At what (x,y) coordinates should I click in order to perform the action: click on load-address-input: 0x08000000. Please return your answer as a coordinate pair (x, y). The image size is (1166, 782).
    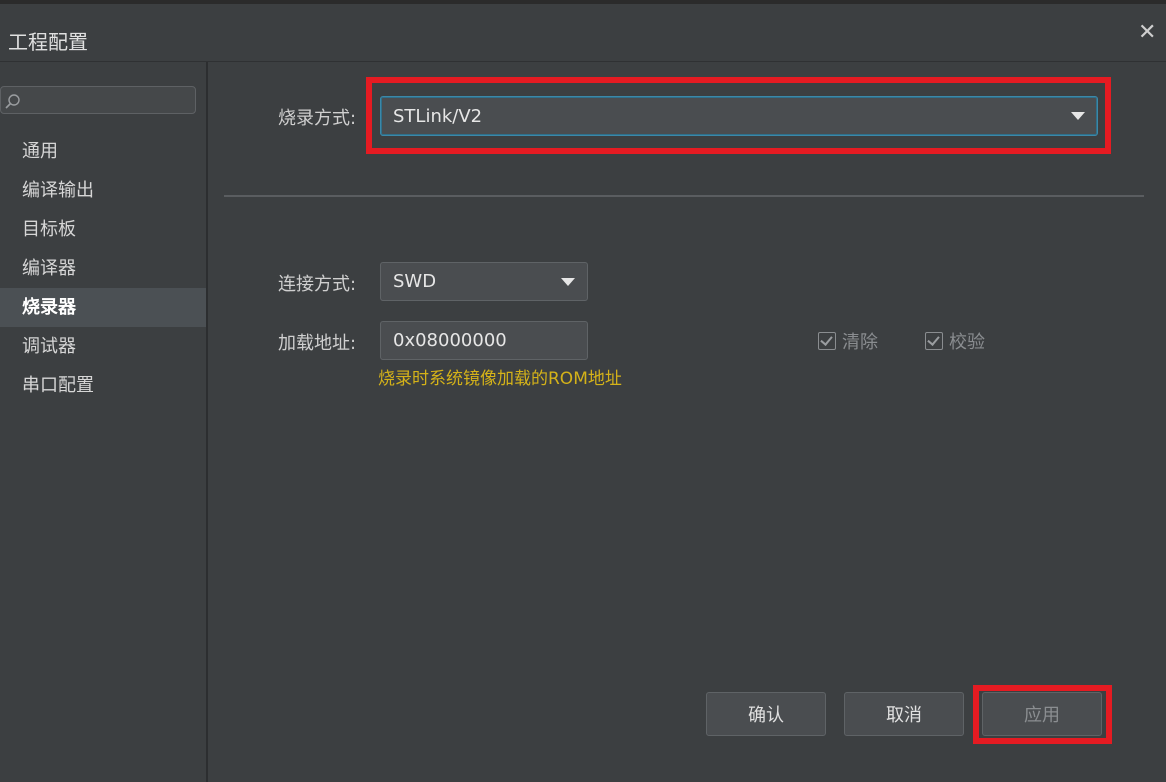
    Looking at the image, I should click on (484, 340).